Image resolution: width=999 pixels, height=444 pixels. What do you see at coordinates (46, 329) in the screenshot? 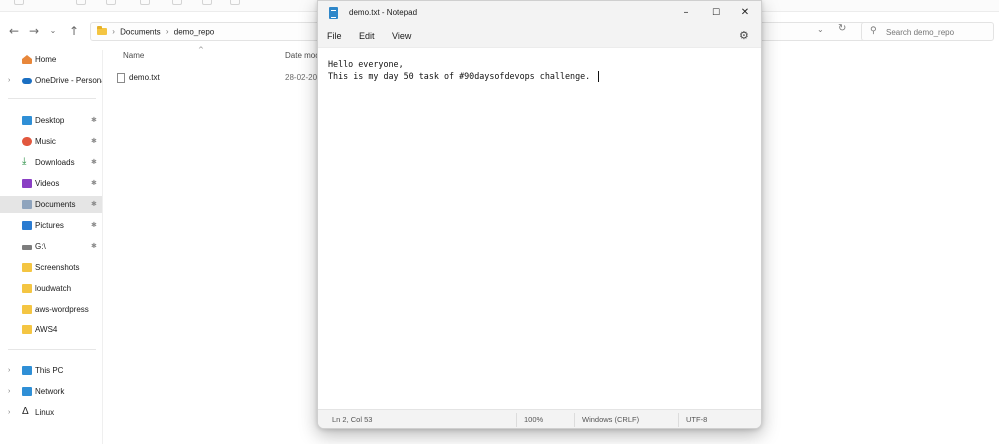
I see `sidebar-item-label: AWS4` at bounding box center [46, 329].